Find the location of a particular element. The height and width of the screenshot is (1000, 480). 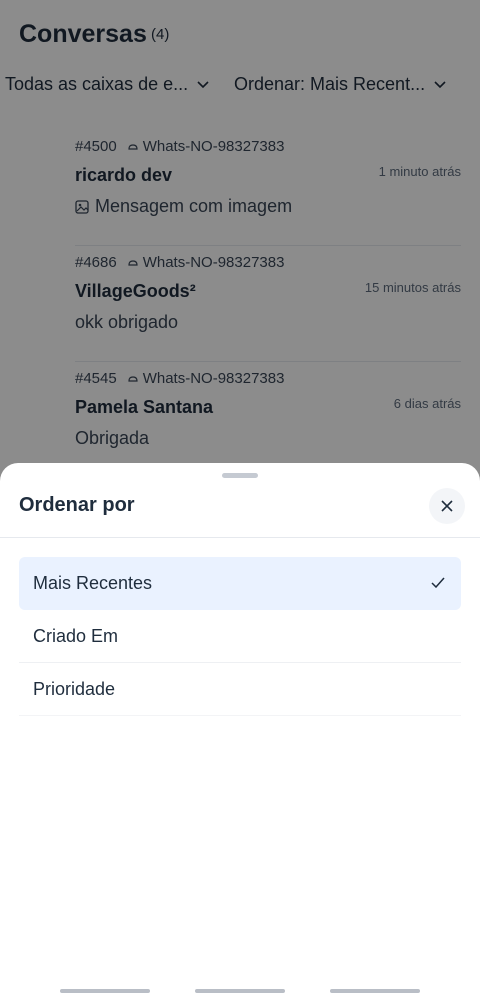

checkmark-icon is located at coordinates (438, 582).